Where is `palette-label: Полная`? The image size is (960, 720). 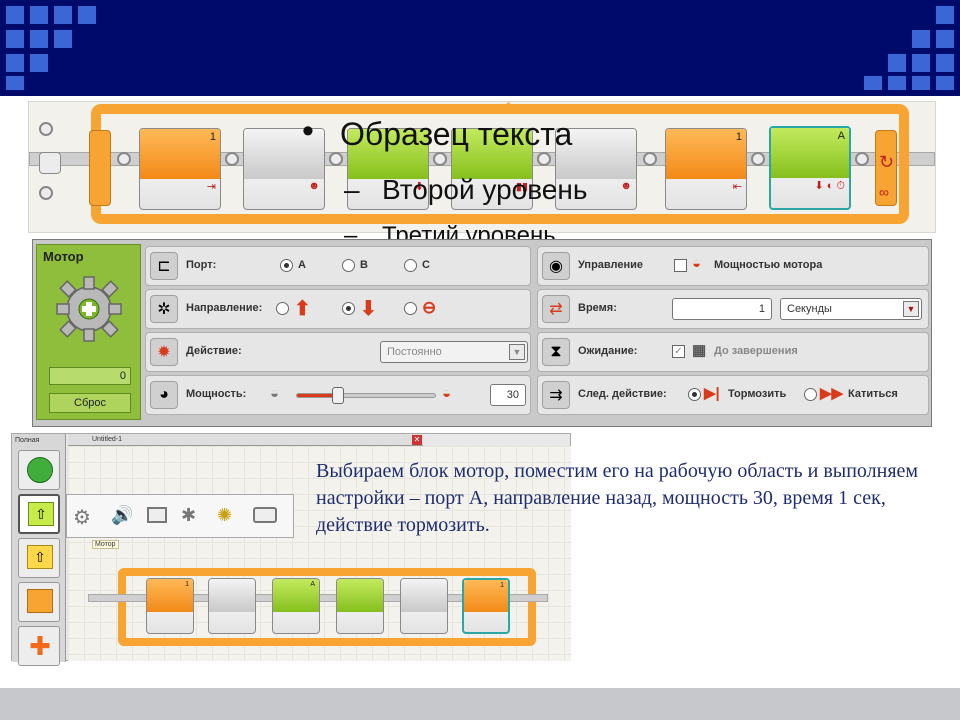 palette-label: Полная is located at coordinates (27, 440).